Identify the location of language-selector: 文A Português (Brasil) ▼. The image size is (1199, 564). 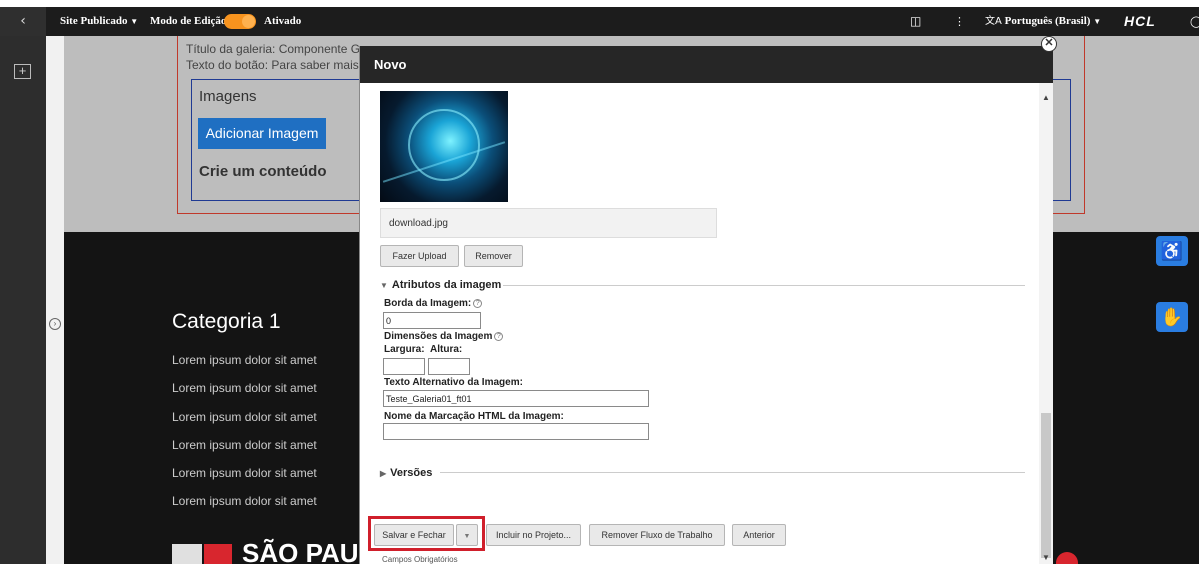
(1043, 21).